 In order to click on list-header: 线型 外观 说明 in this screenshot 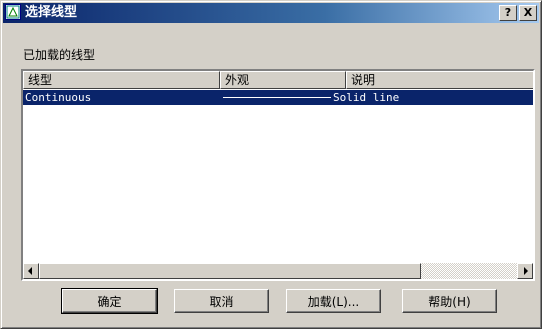, I will do `click(278, 80)`.